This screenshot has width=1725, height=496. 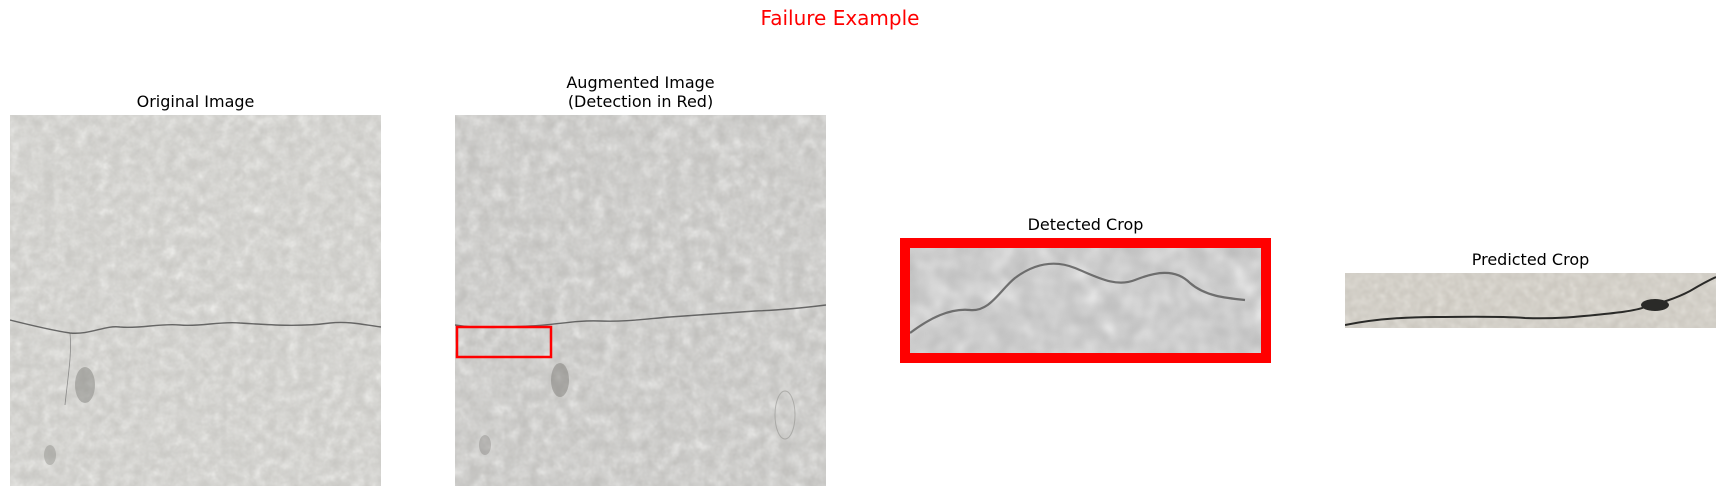 What do you see at coordinates (640, 92) in the screenshot?
I see `panel-title-augmented: Augmented Image (Detection in Red)` at bounding box center [640, 92].